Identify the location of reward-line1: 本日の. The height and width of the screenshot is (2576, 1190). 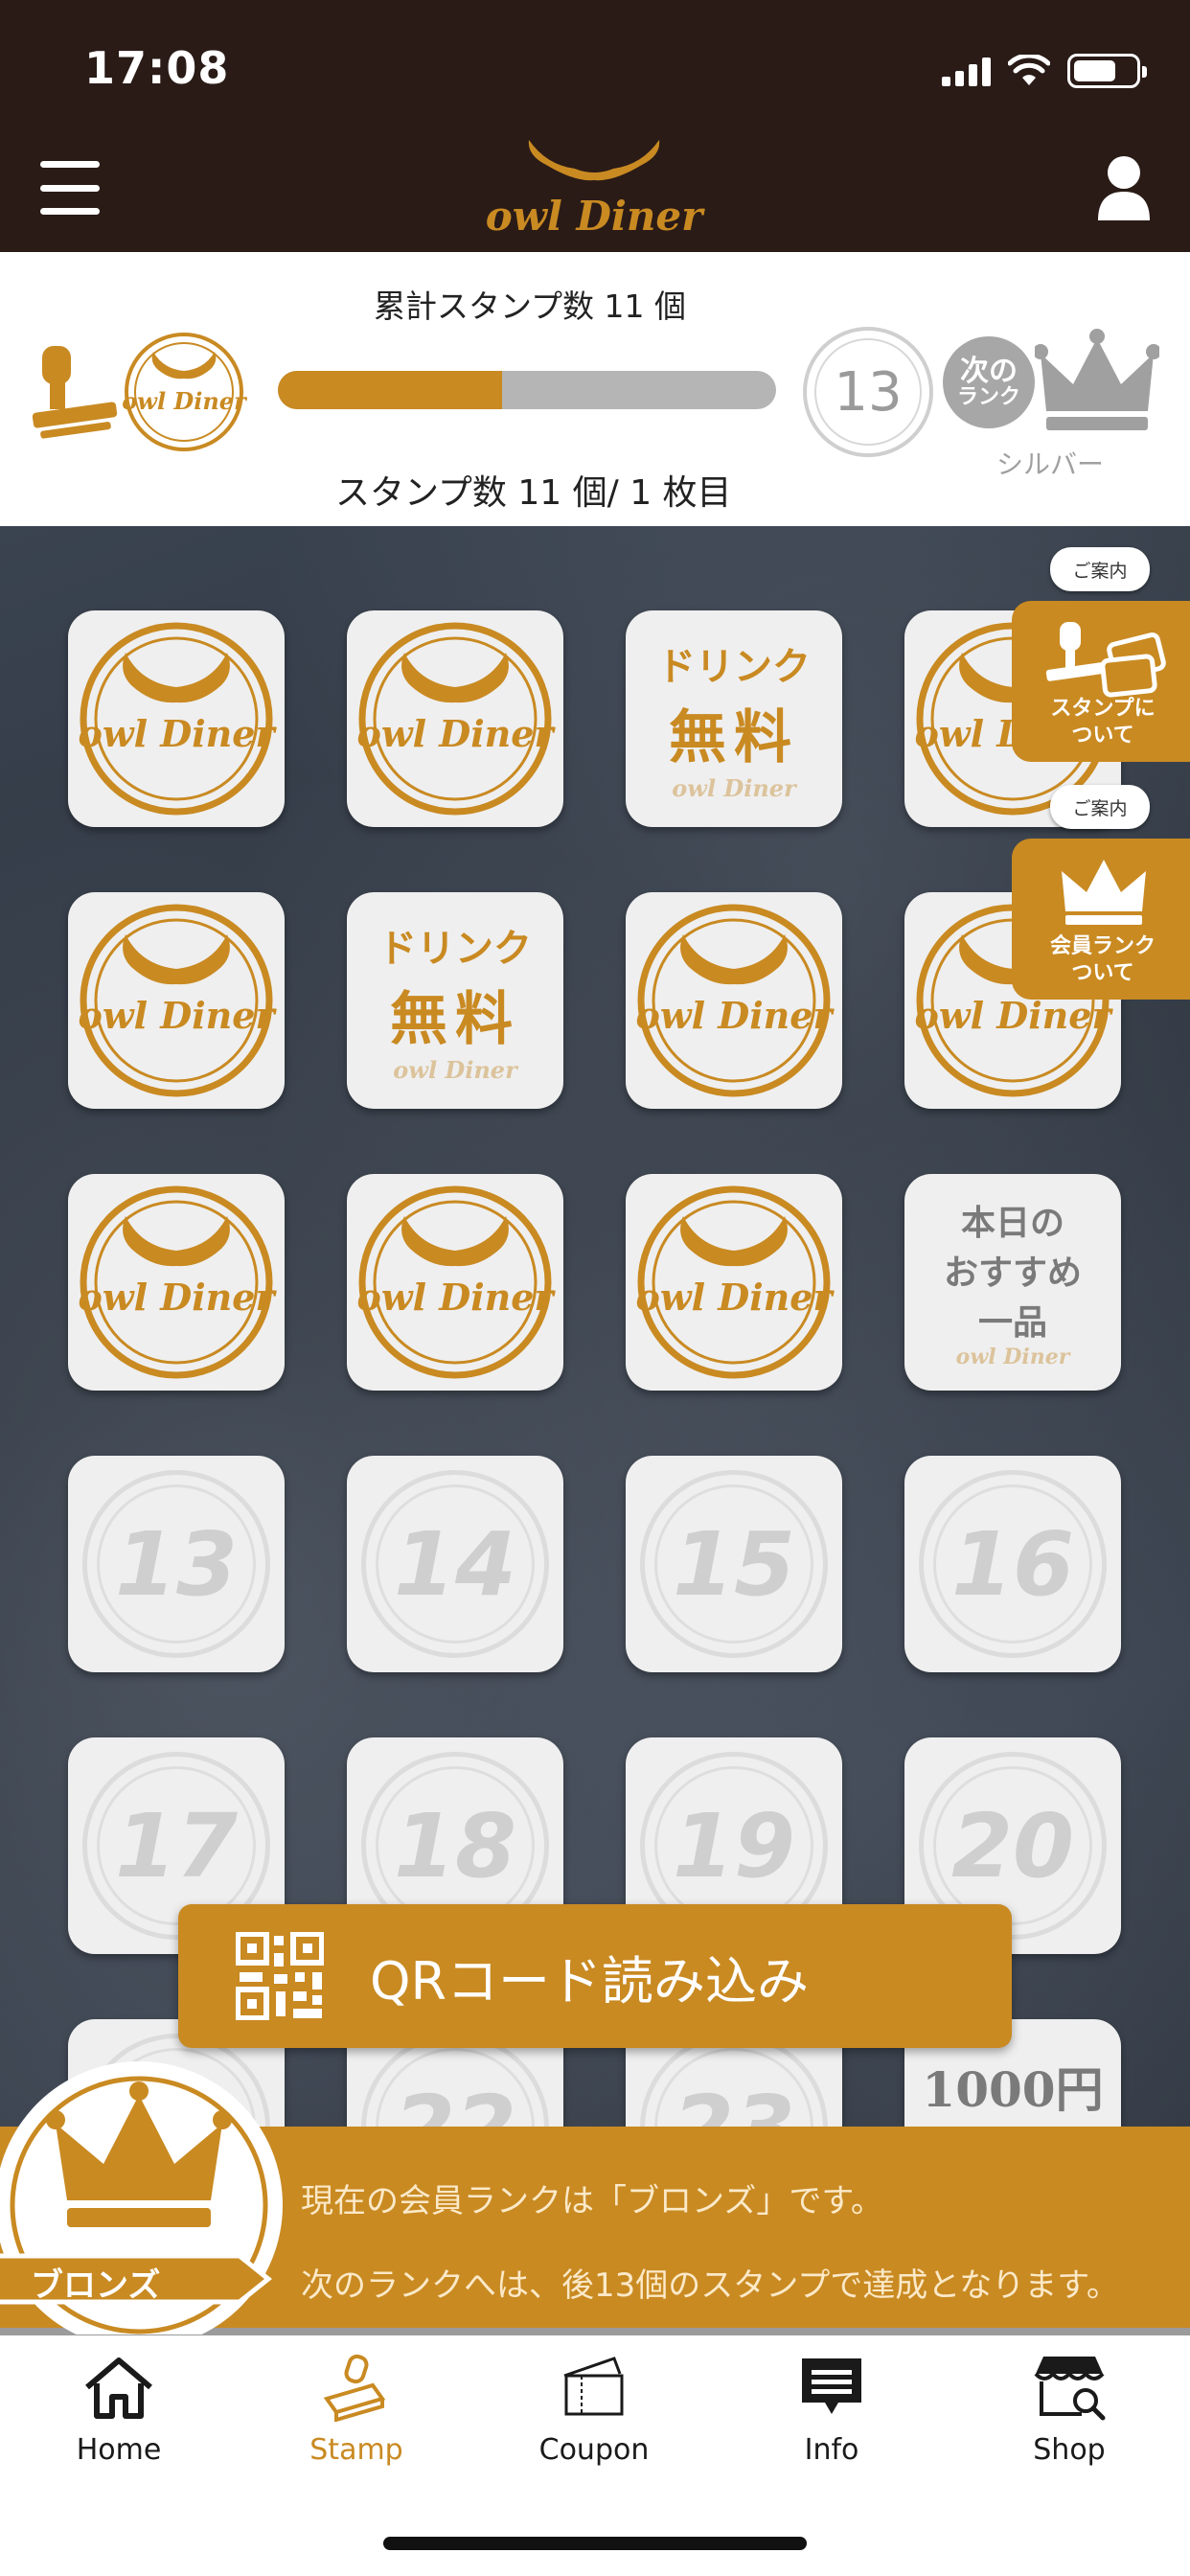
(1012, 1223).